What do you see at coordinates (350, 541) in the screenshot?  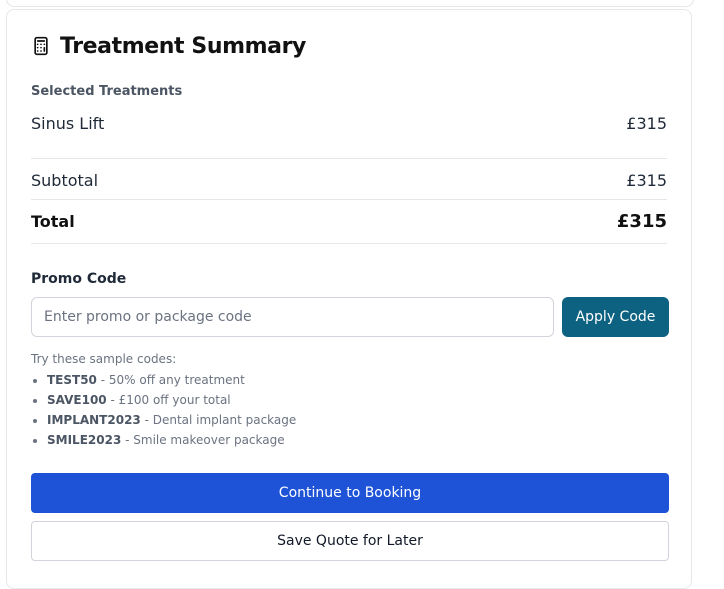 I see `save-quote-button: Save Quote for Later` at bounding box center [350, 541].